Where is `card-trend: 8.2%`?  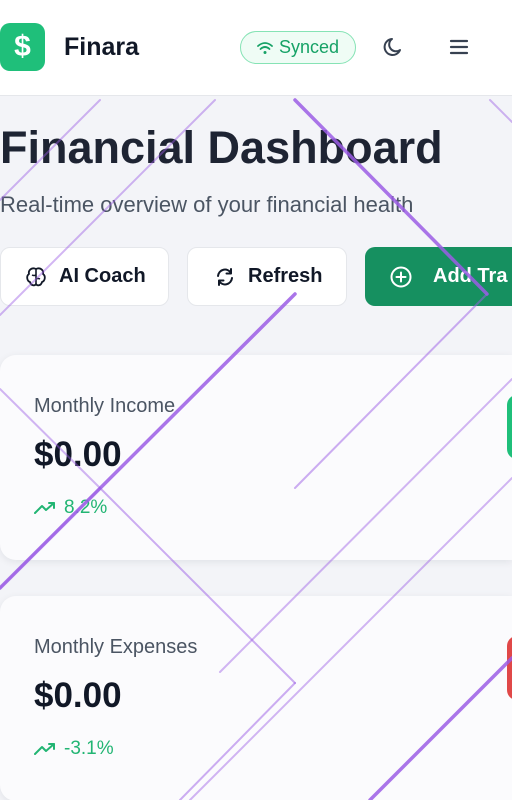 card-trend: 8.2% is located at coordinates (70, 508).